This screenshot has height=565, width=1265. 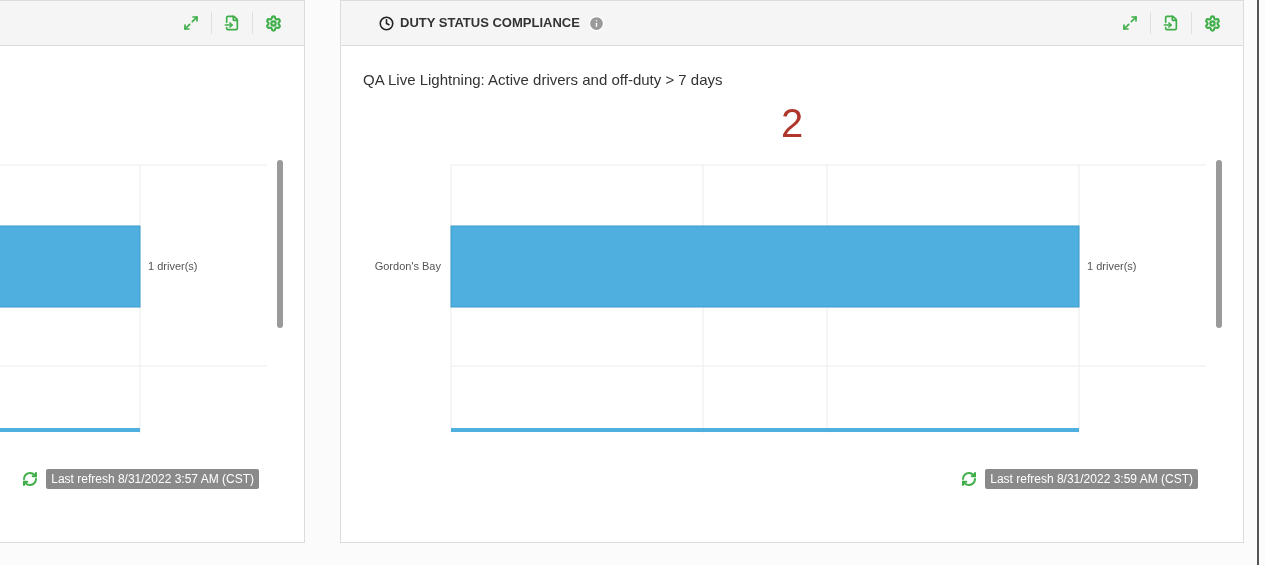 What do you see at coordinates (543, 79) in the screenshot?
I see `widget-subtitle: QA Live Lightning: Active drivers and off-duty > 7 days` at bounding box center [543, 79].